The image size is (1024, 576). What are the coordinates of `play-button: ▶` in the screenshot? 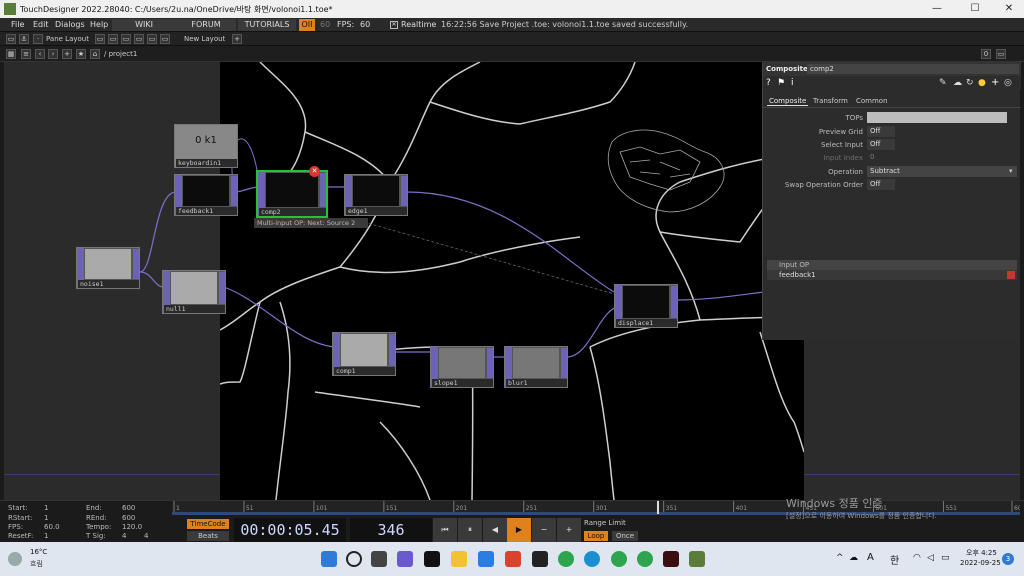 It's located at (519, 530).